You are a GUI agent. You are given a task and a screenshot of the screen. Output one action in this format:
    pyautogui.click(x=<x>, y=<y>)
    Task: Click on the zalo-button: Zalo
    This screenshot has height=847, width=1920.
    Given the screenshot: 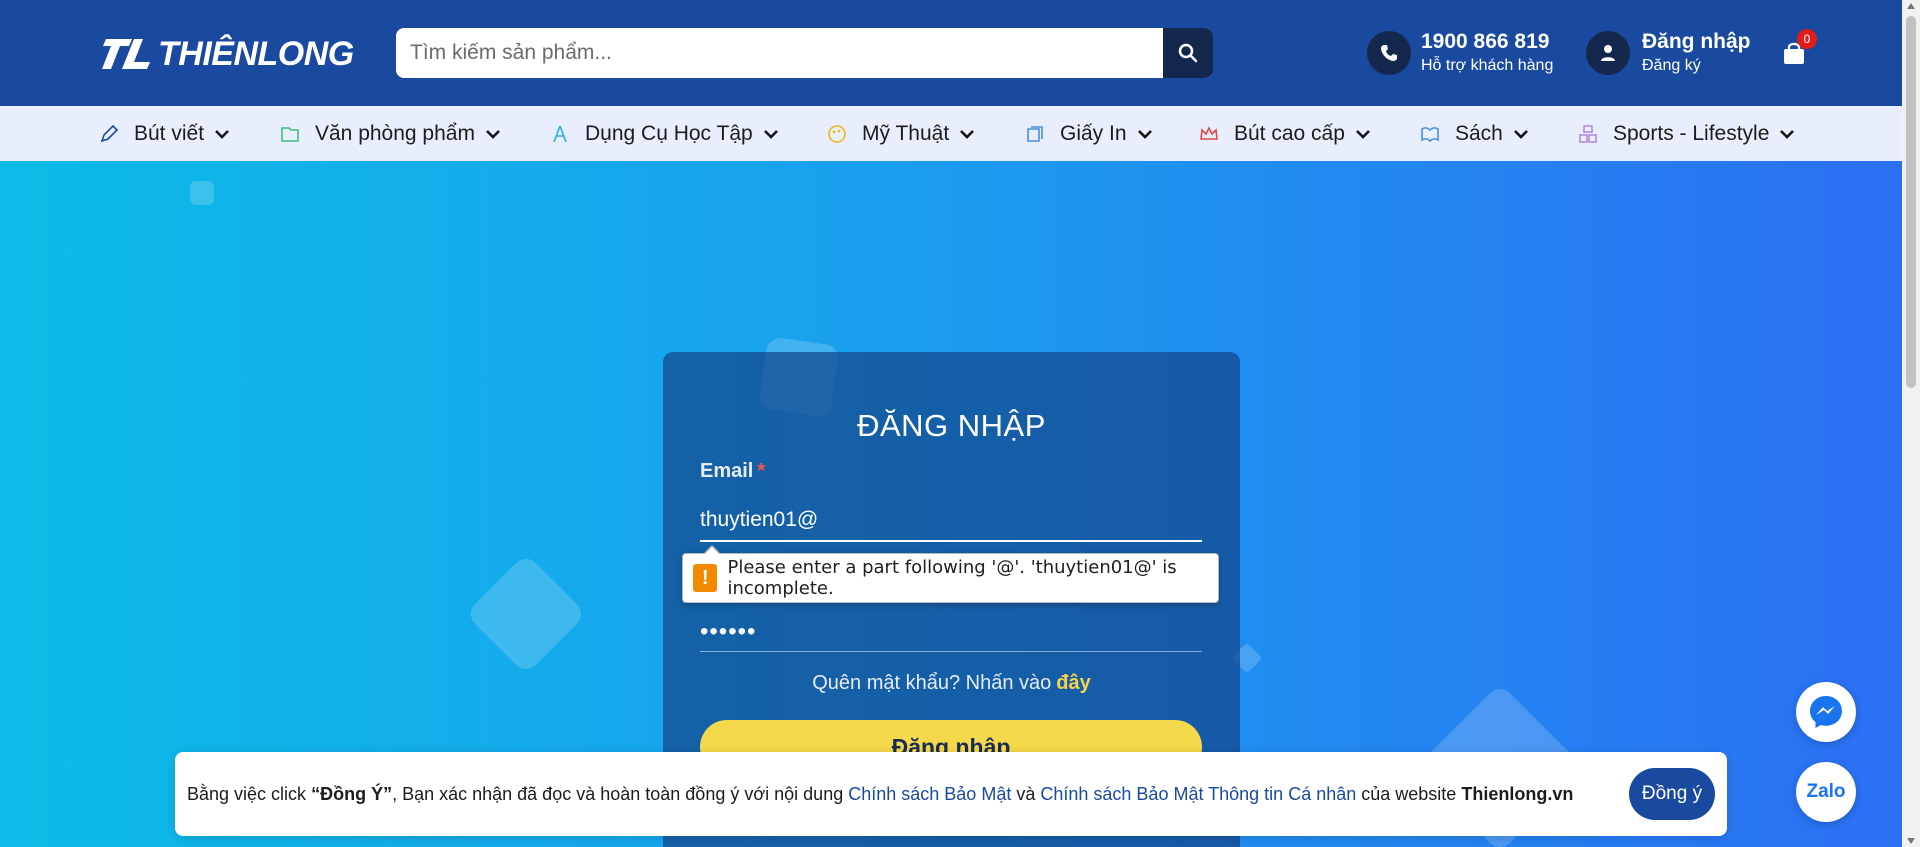 What is the action you would take?
    pyautogui.click(x=1826, y=792)
    